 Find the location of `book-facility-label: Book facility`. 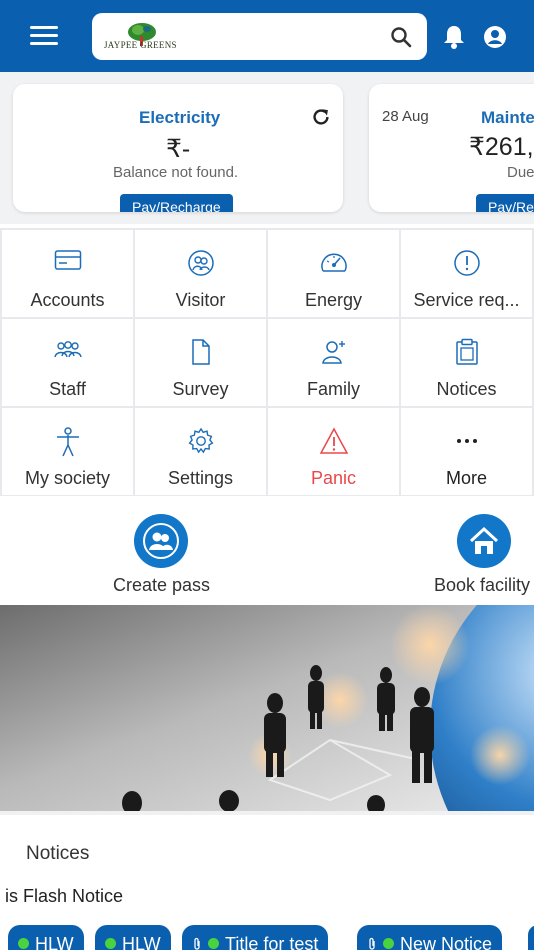

book-facility-label: Book facility is located at coordinates (482, 585).